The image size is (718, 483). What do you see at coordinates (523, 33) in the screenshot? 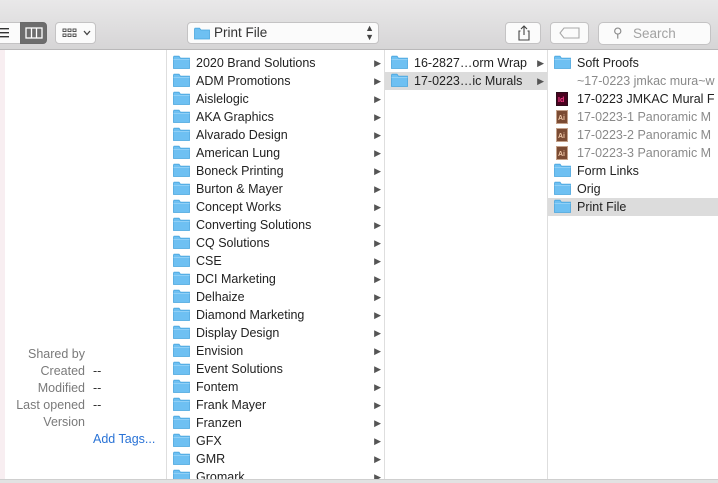
I see `share-button` at bounding box center [523, 33].